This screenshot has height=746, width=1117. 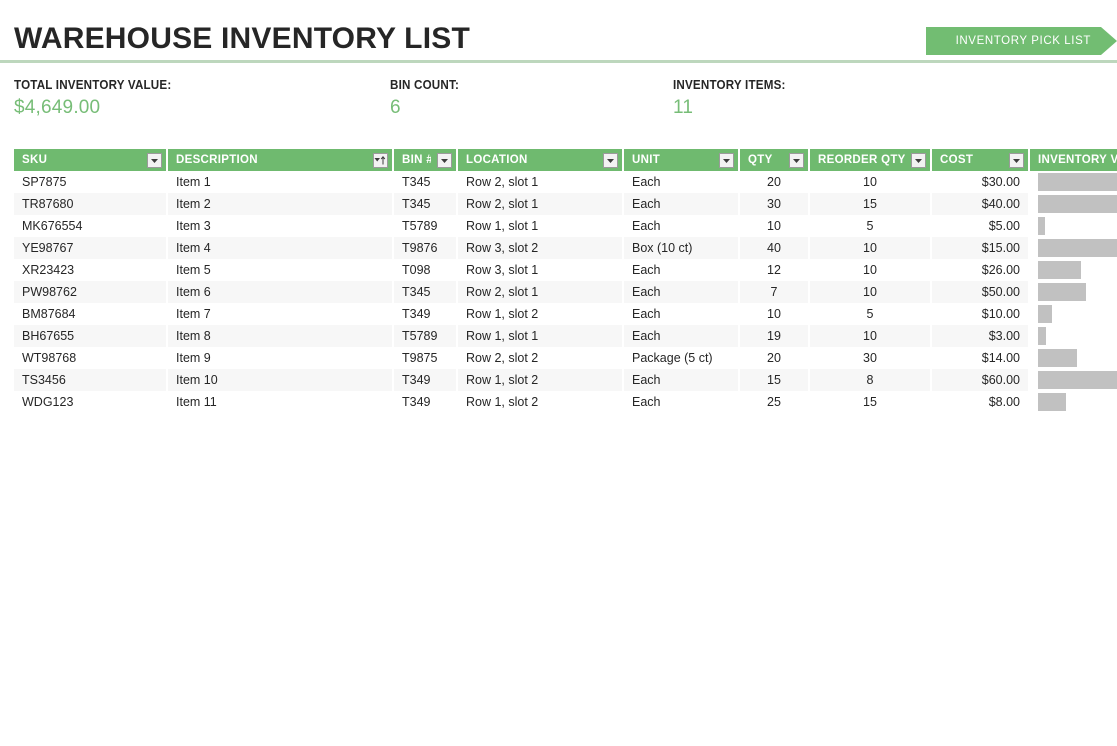 I want to click on column-header-bin: BIN #, so click(x=426, y=160).